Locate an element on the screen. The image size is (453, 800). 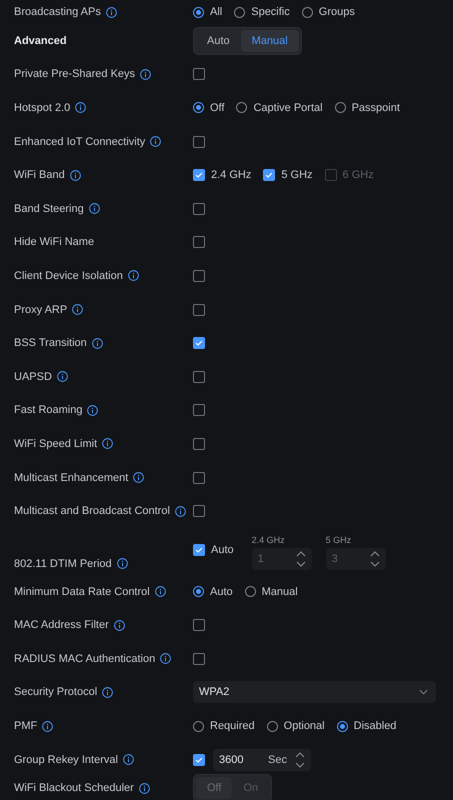
radio-label: Optional is located at coordinates (304, 726).